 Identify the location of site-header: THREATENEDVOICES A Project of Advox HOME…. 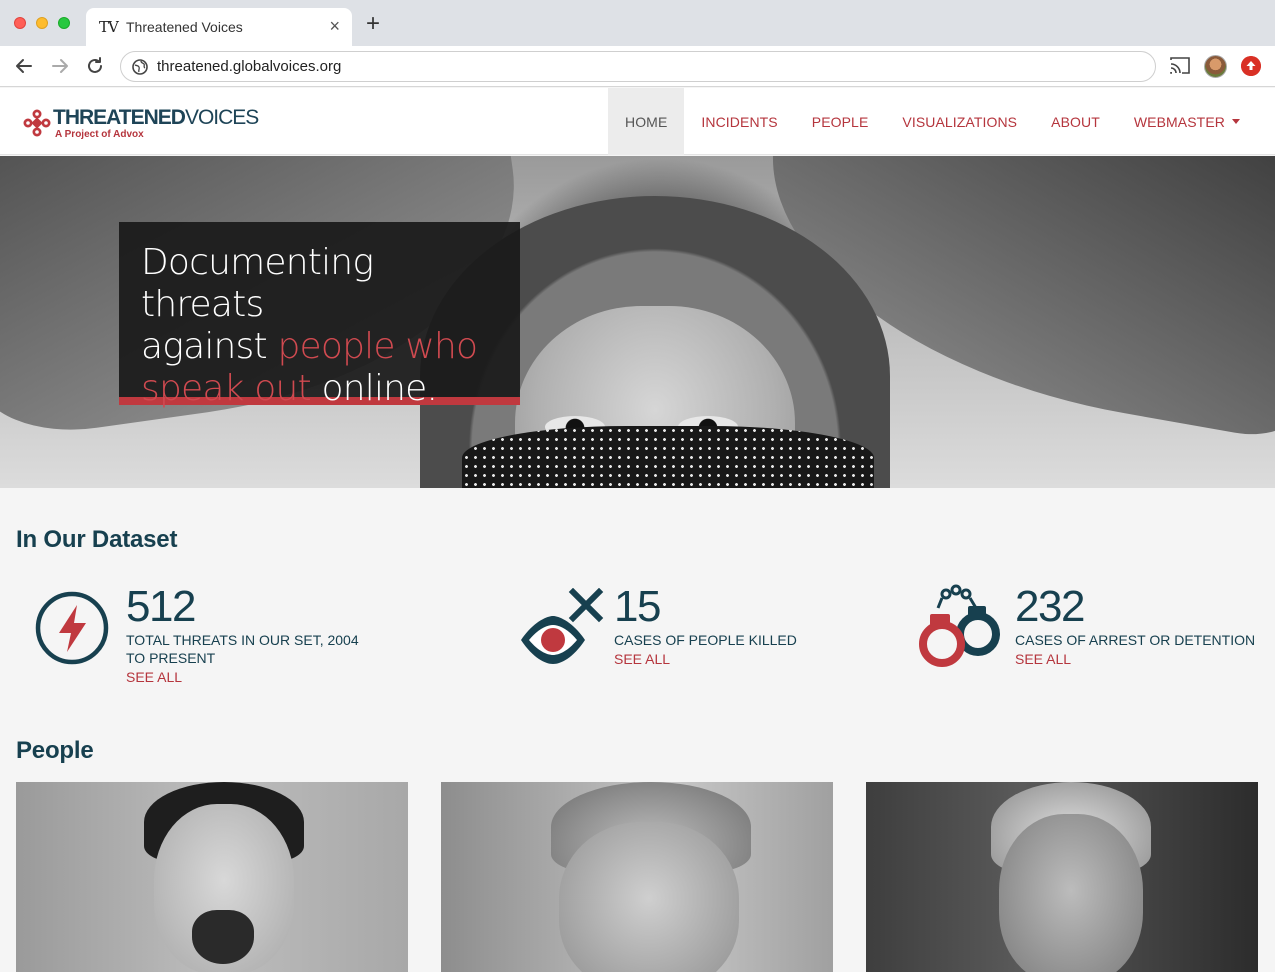
(637, 121).